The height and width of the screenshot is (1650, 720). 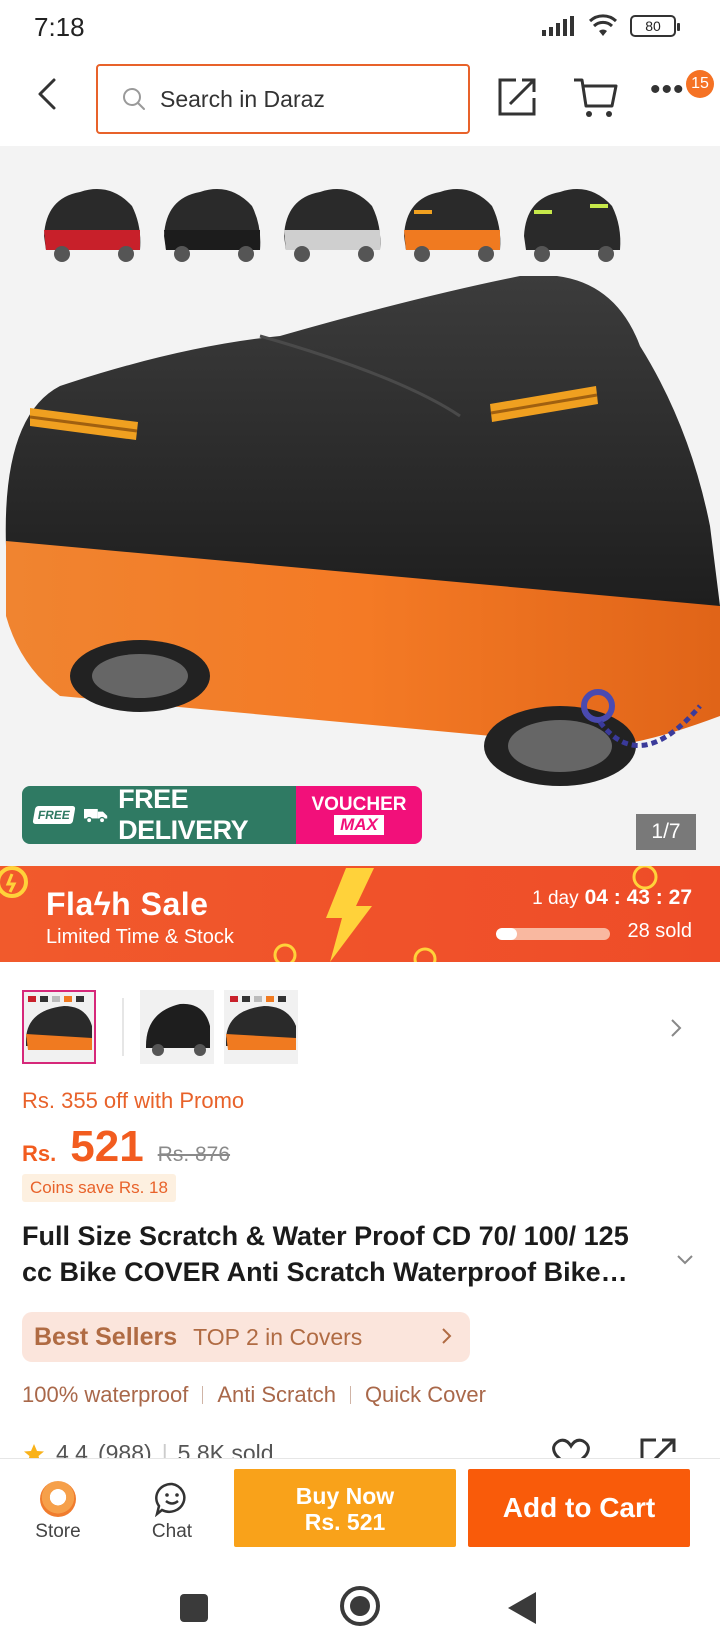 I want to click on chat-bubble-icon, so click(x=170, y=1499).